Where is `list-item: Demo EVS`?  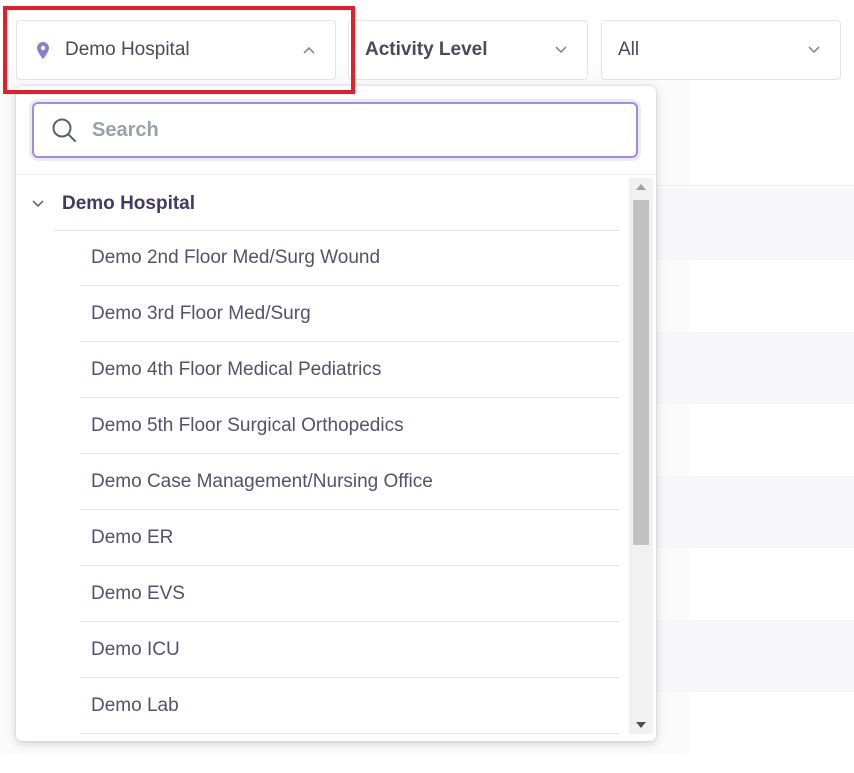
list-item: Demo EVS is located at coordinates (350, 594).